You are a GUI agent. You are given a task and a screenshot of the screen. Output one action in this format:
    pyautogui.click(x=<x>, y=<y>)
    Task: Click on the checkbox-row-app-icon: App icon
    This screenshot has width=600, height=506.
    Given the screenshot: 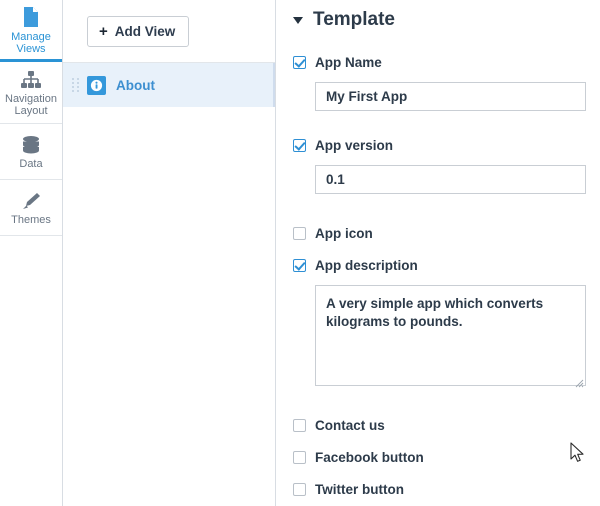 What is the action you would take?
    pyautogui.click(x=440, y=233)
    